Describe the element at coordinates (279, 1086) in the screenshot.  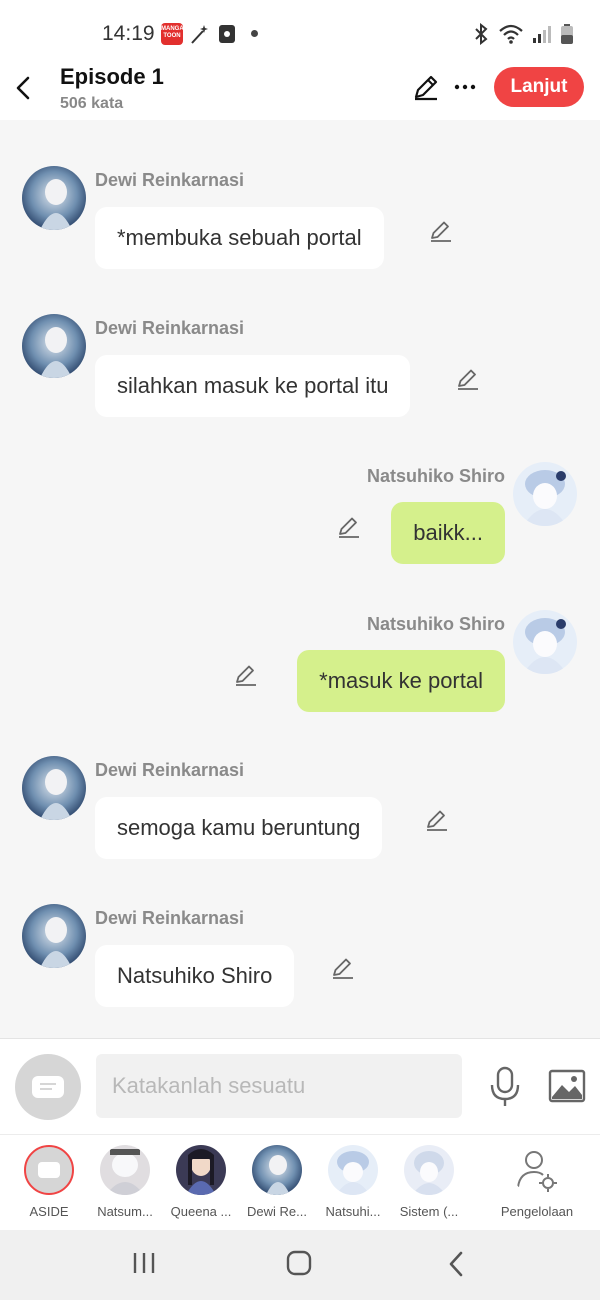
I see `message-input` at that location.